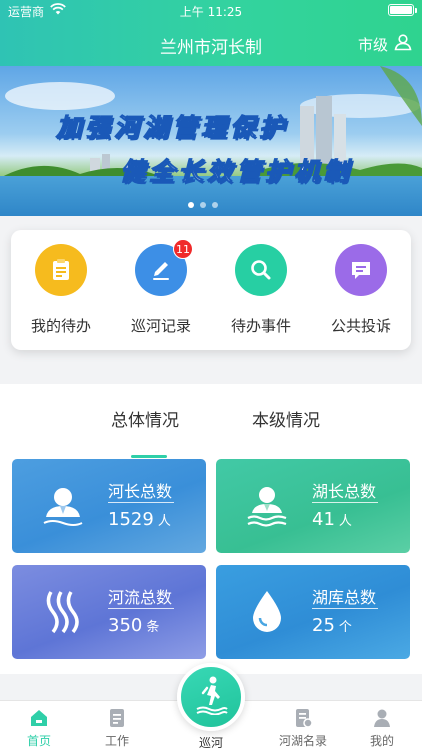 The image size is (422, 750). I want to click on card-rivers: 河流总数 350 条, so click(109, 612).